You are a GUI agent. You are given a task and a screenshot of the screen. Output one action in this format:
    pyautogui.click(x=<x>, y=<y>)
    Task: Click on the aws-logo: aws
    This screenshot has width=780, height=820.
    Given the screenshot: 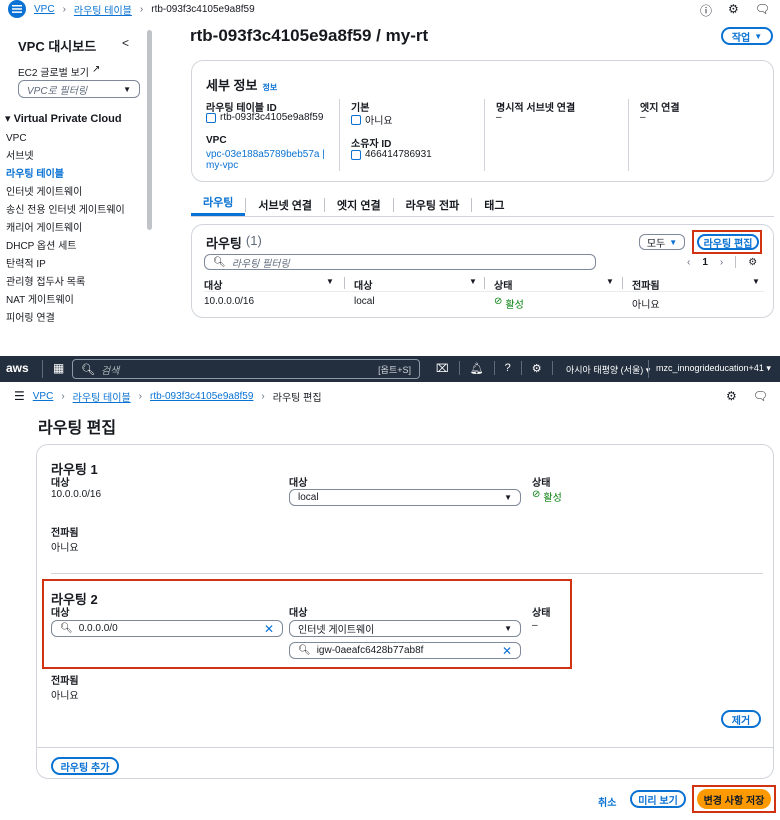 What is the action you would take?
    pyautogui.click(x=17, y=368)
    